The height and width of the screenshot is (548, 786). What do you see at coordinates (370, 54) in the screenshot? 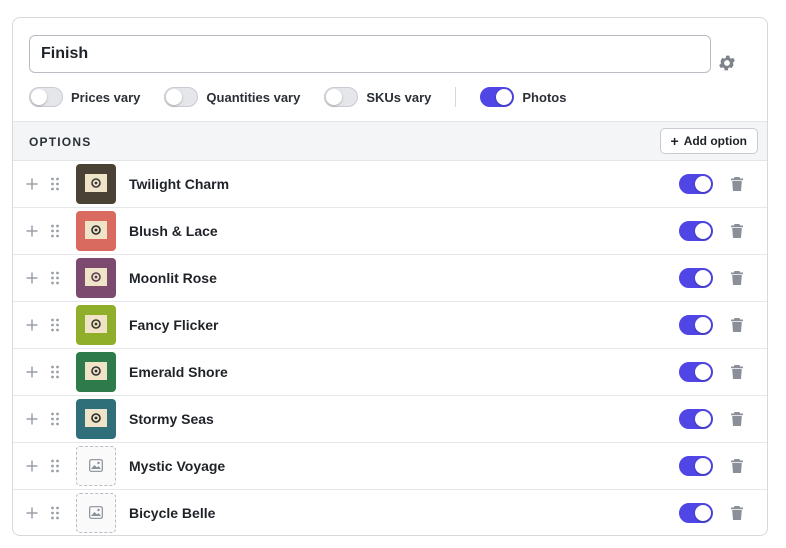
I see `variant-name-input` at bounding box center [370, 54].